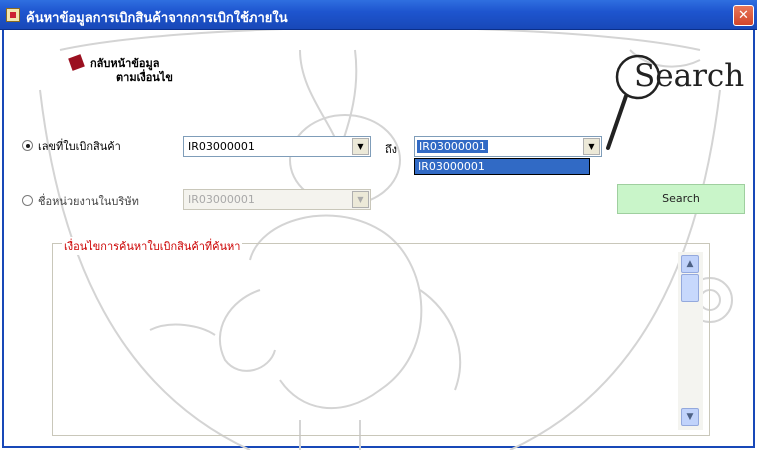 The width and height of the screenshot is (757, 450). Describe the element at coordinates (144, 77) in the screenshot. I see `back-link-line2: ตามเงื่อนไข` at that location.